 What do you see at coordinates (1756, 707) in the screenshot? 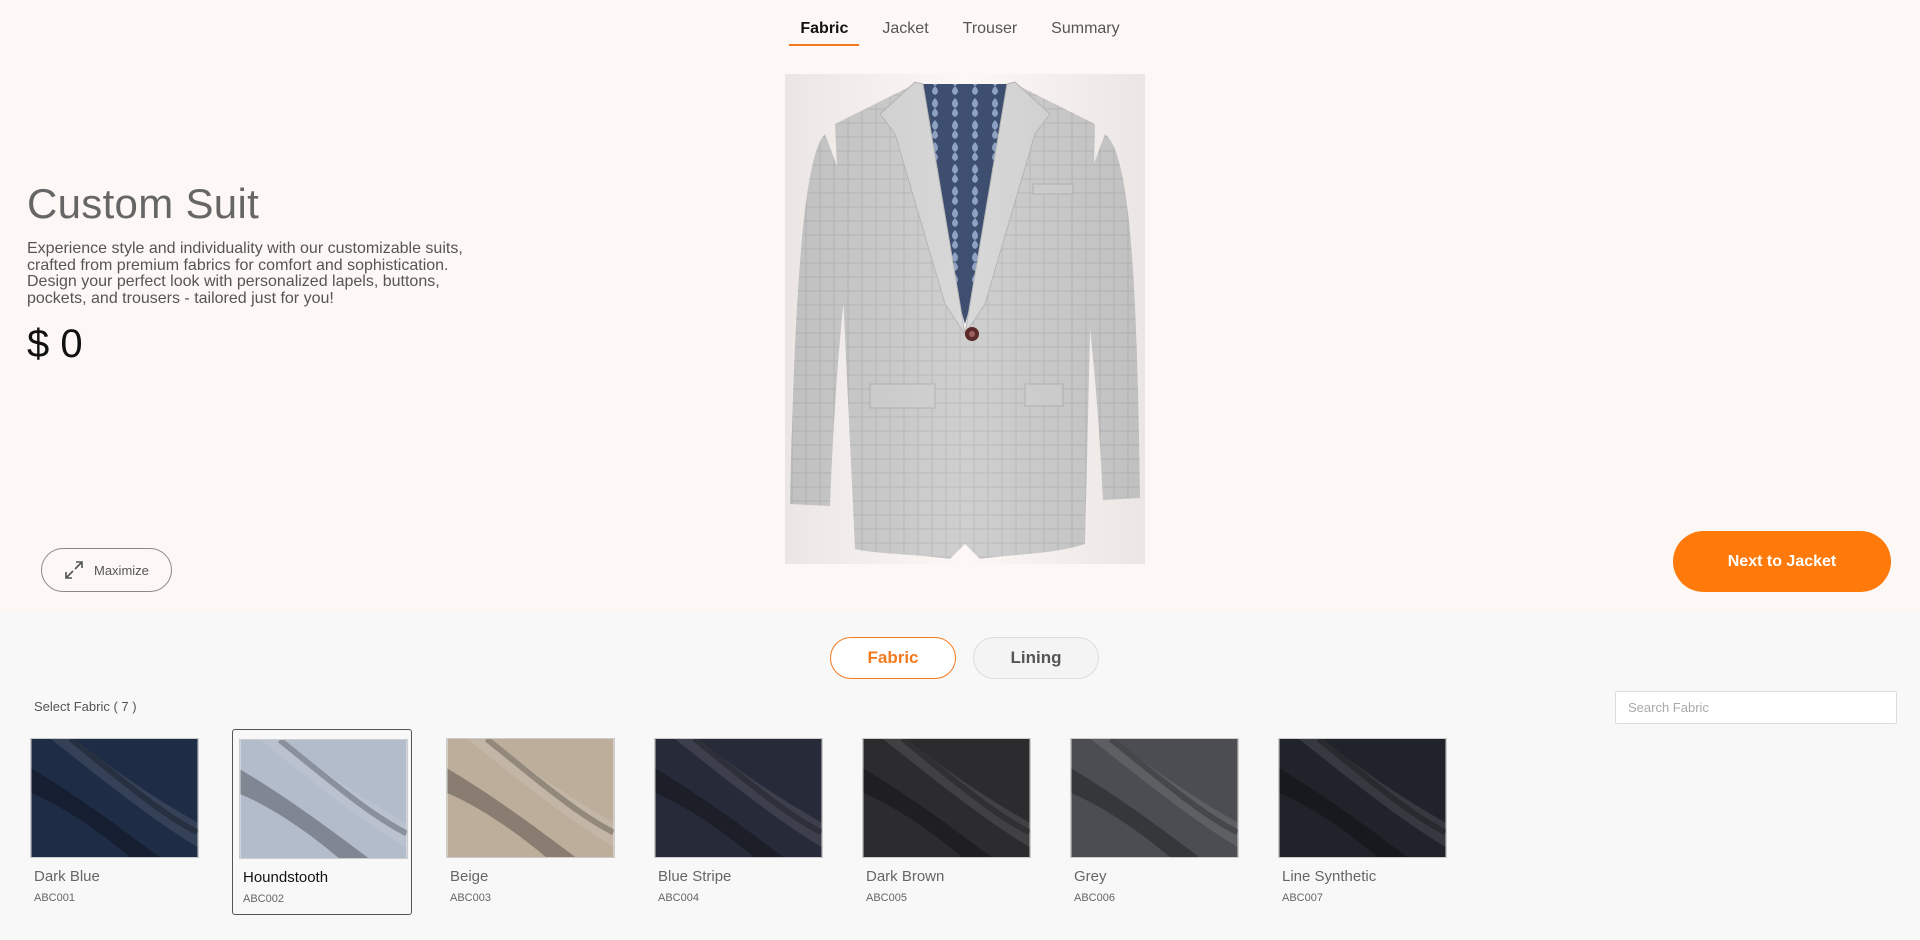
I see `search-fabric-input` at bounding box center [1756, 707].